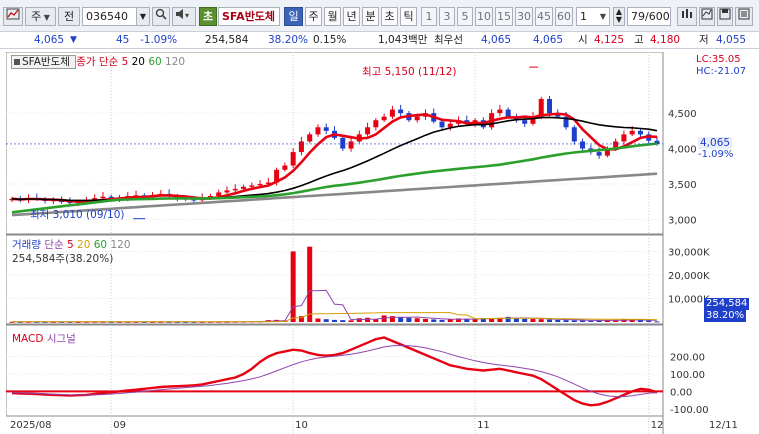 The image size is (759, 434). Describe the element at coordinates (161, 16) in the screenshot. I see `search-icon` at that location.